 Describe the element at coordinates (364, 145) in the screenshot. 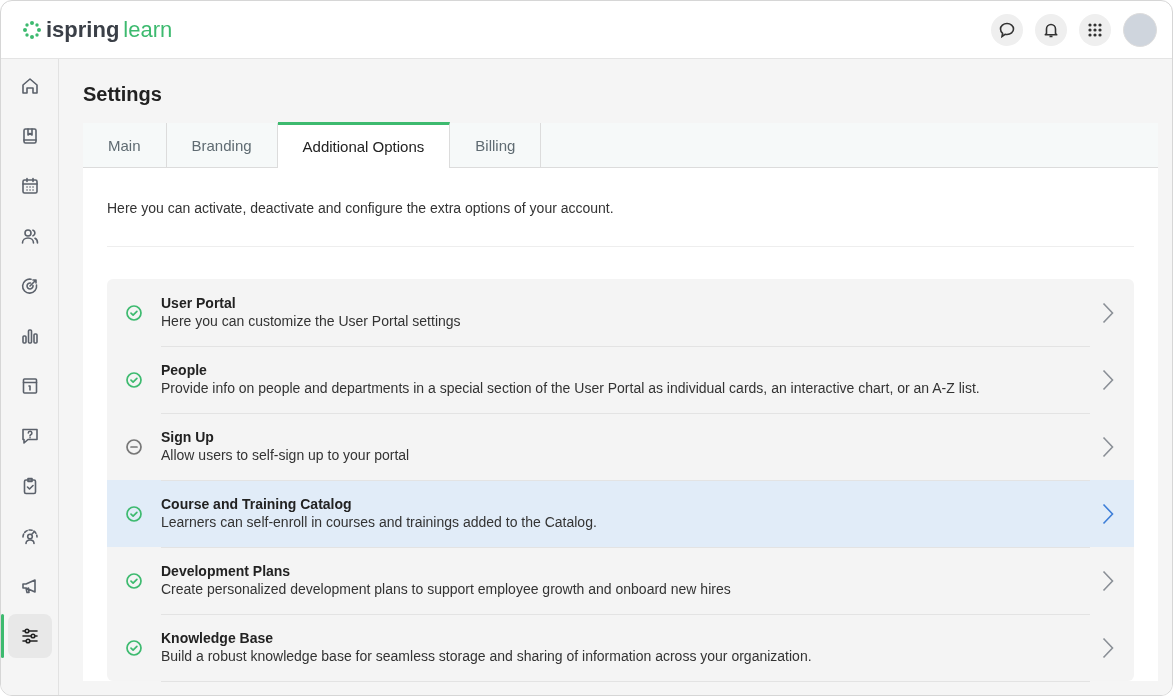

I see `tab: Additional Options` at that location.